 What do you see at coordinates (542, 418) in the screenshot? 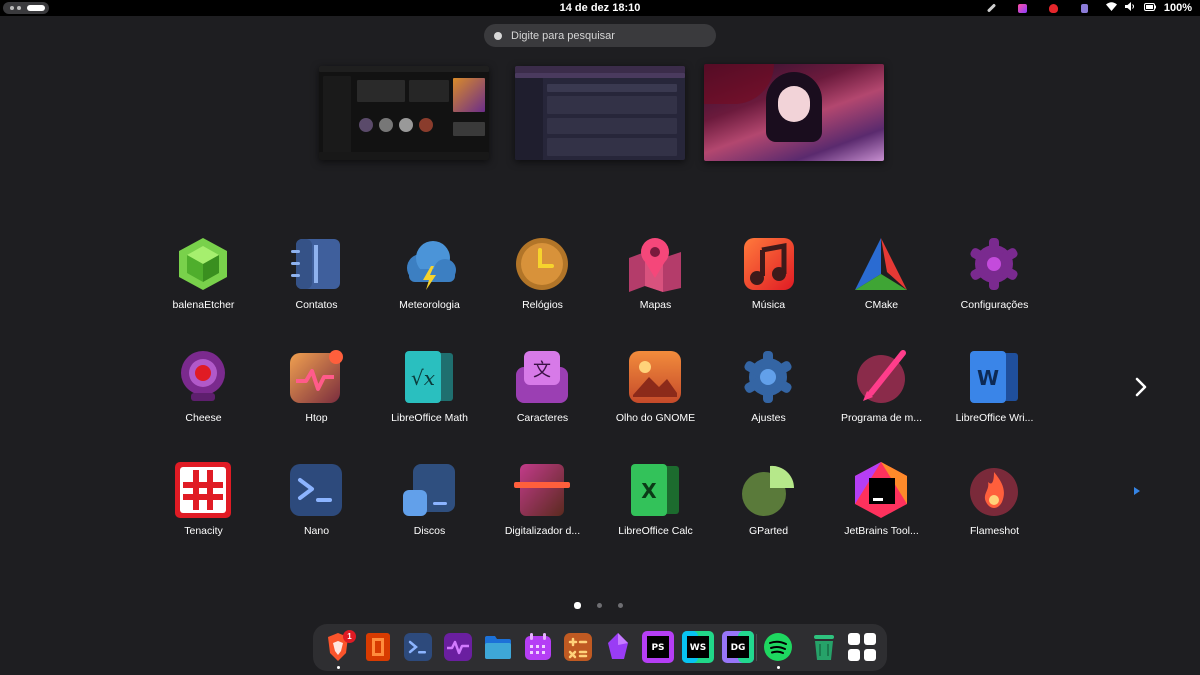
I see `app-label: Caracteres` at bounding box center [542, 418].